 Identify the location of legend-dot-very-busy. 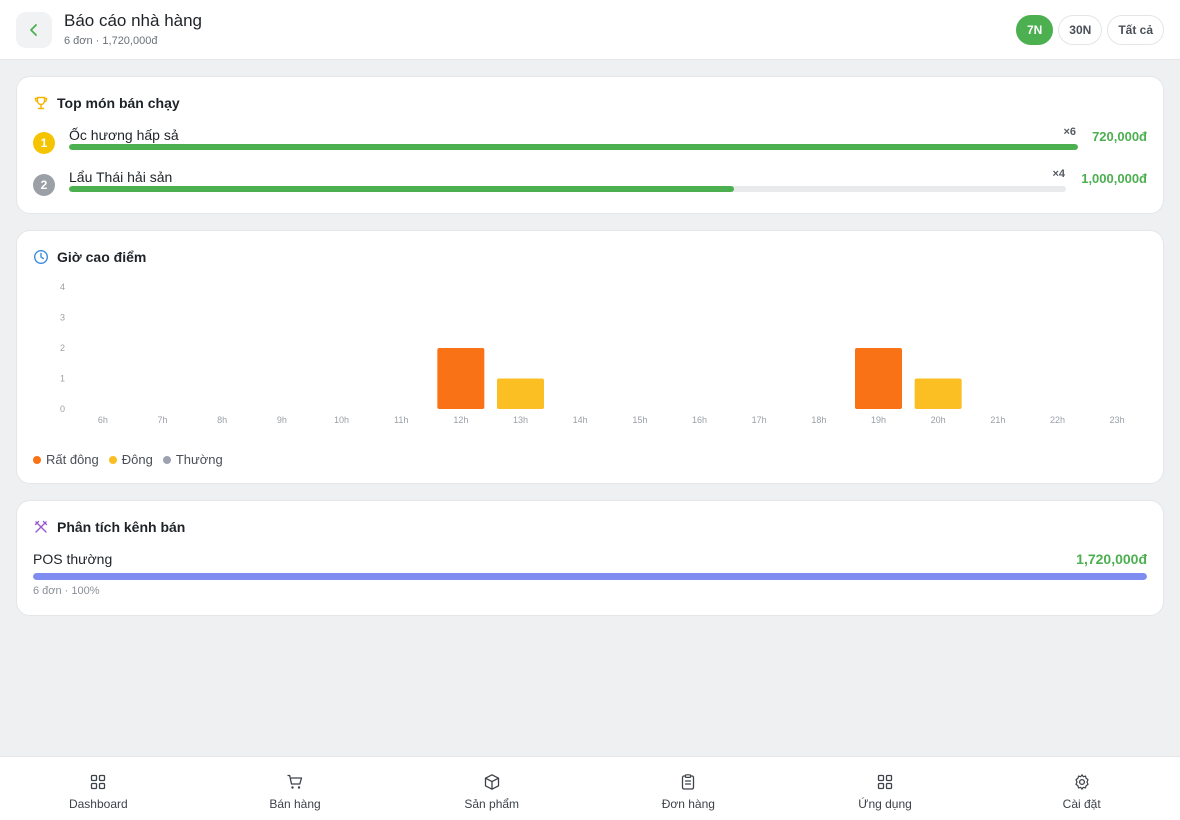
(37, 459).